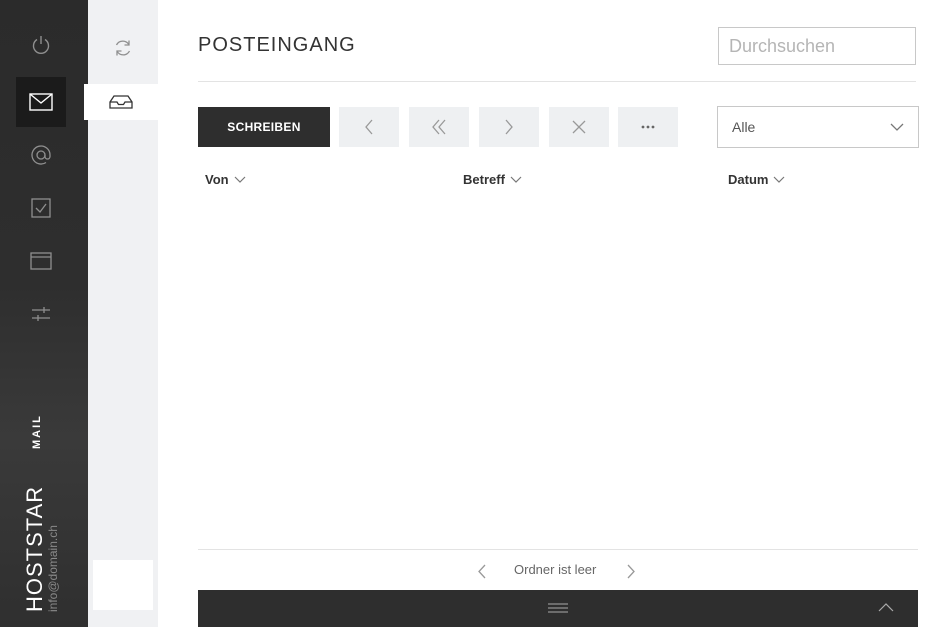 Image resolution: width=927 pixels, height=627 pixels. I want to click on inbox-tray-icon, so click(121, 102).